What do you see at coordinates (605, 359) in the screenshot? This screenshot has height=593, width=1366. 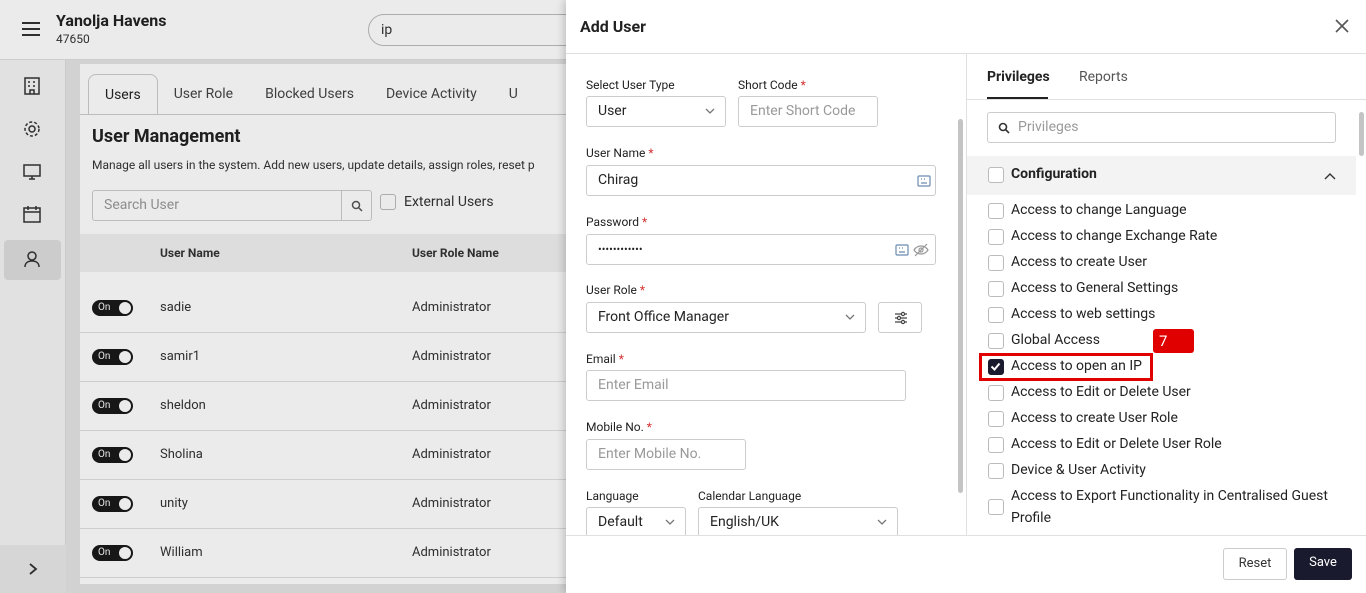 I see `email-label: Email *` at bounding box center [605, 359].